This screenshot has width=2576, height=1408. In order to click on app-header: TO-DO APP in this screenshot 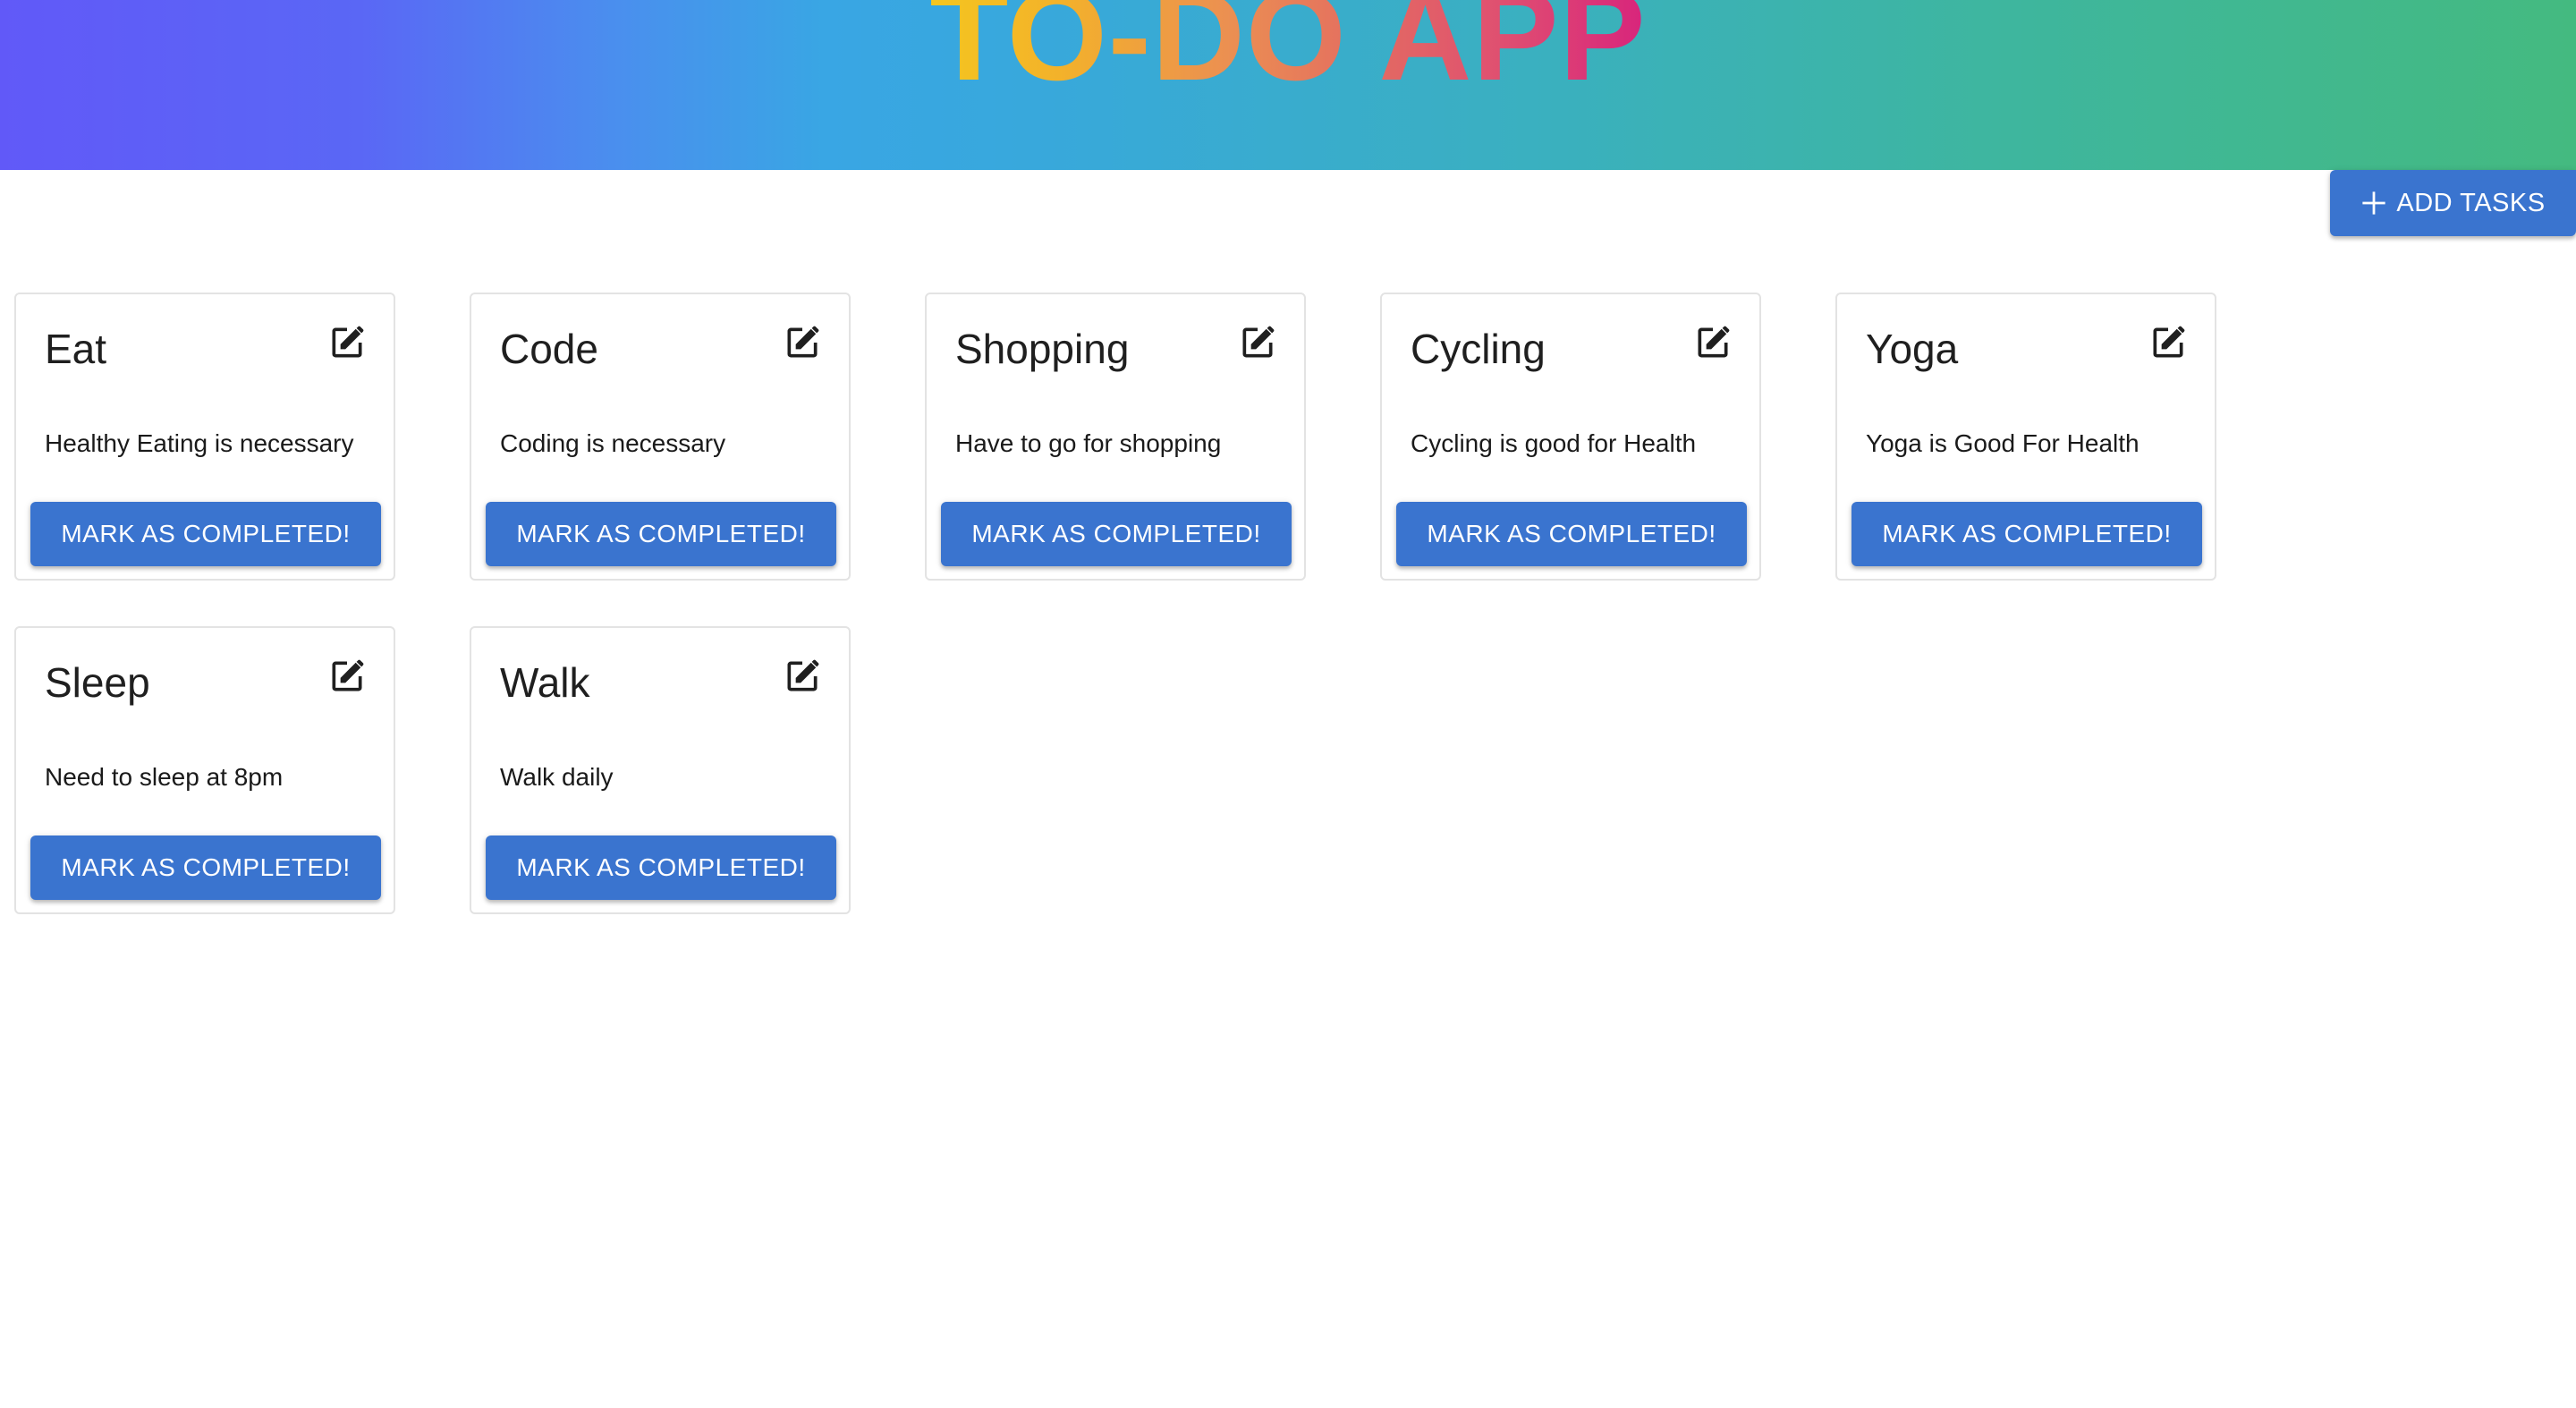, I will do `click(1288, 85)`.